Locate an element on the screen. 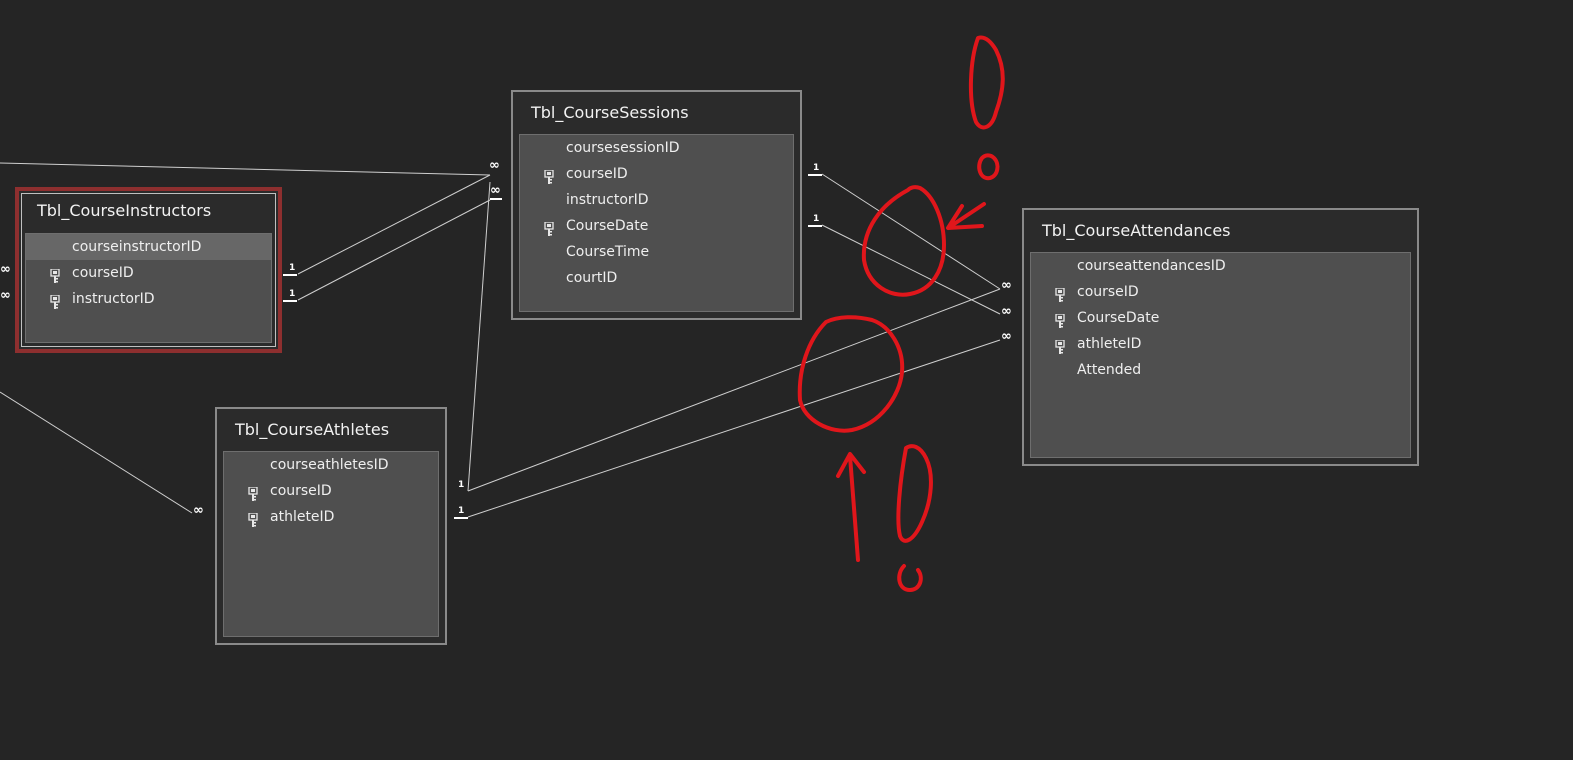  field-row: courseinstructorID is located at coordinates (148, 247).